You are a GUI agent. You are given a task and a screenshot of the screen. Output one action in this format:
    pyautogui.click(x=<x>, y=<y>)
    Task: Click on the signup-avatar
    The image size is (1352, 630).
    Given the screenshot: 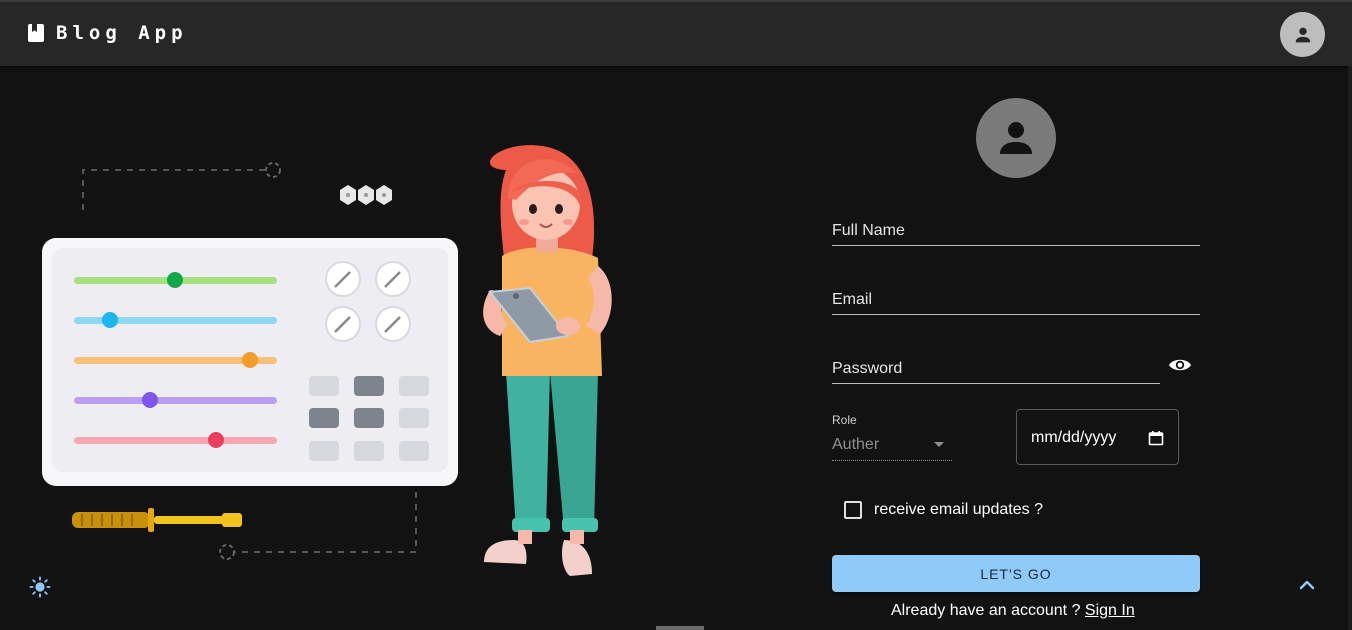 What is the action you would take?
    pyautogui.click(x=1016, y=138)
    